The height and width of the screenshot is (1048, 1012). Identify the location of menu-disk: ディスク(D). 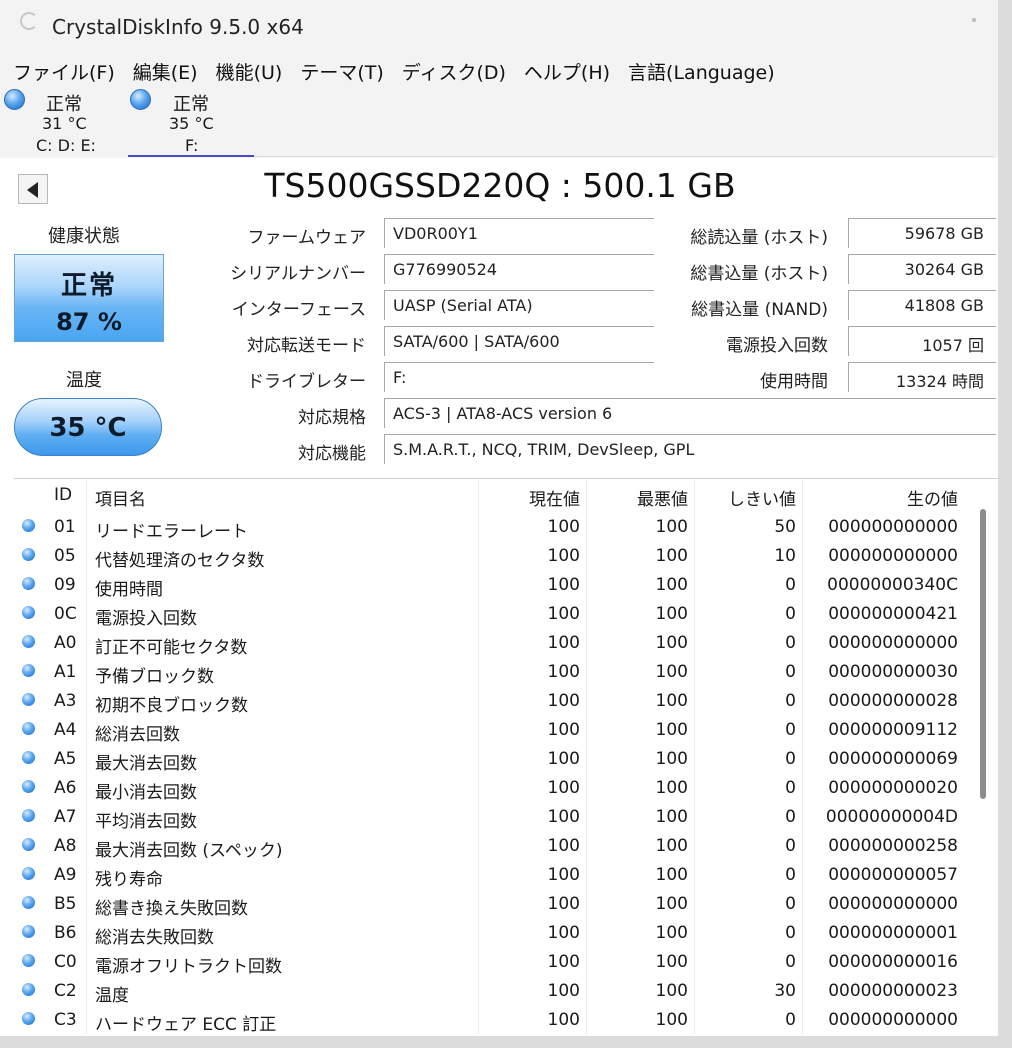
(454, 71).